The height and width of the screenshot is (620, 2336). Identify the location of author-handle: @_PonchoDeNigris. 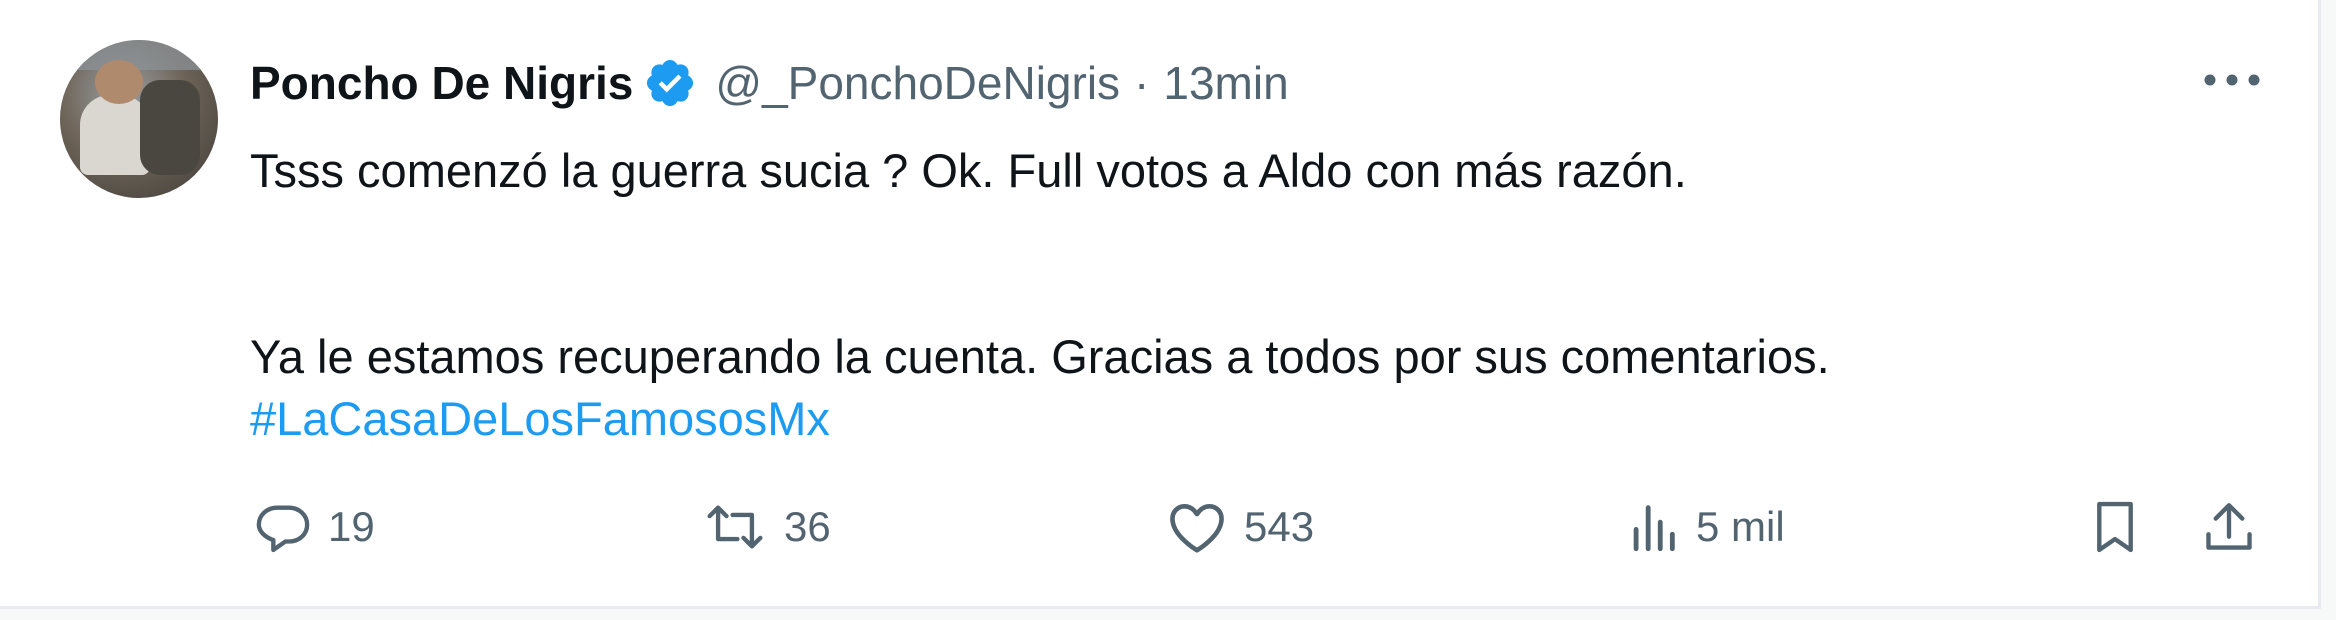
(917, 83).